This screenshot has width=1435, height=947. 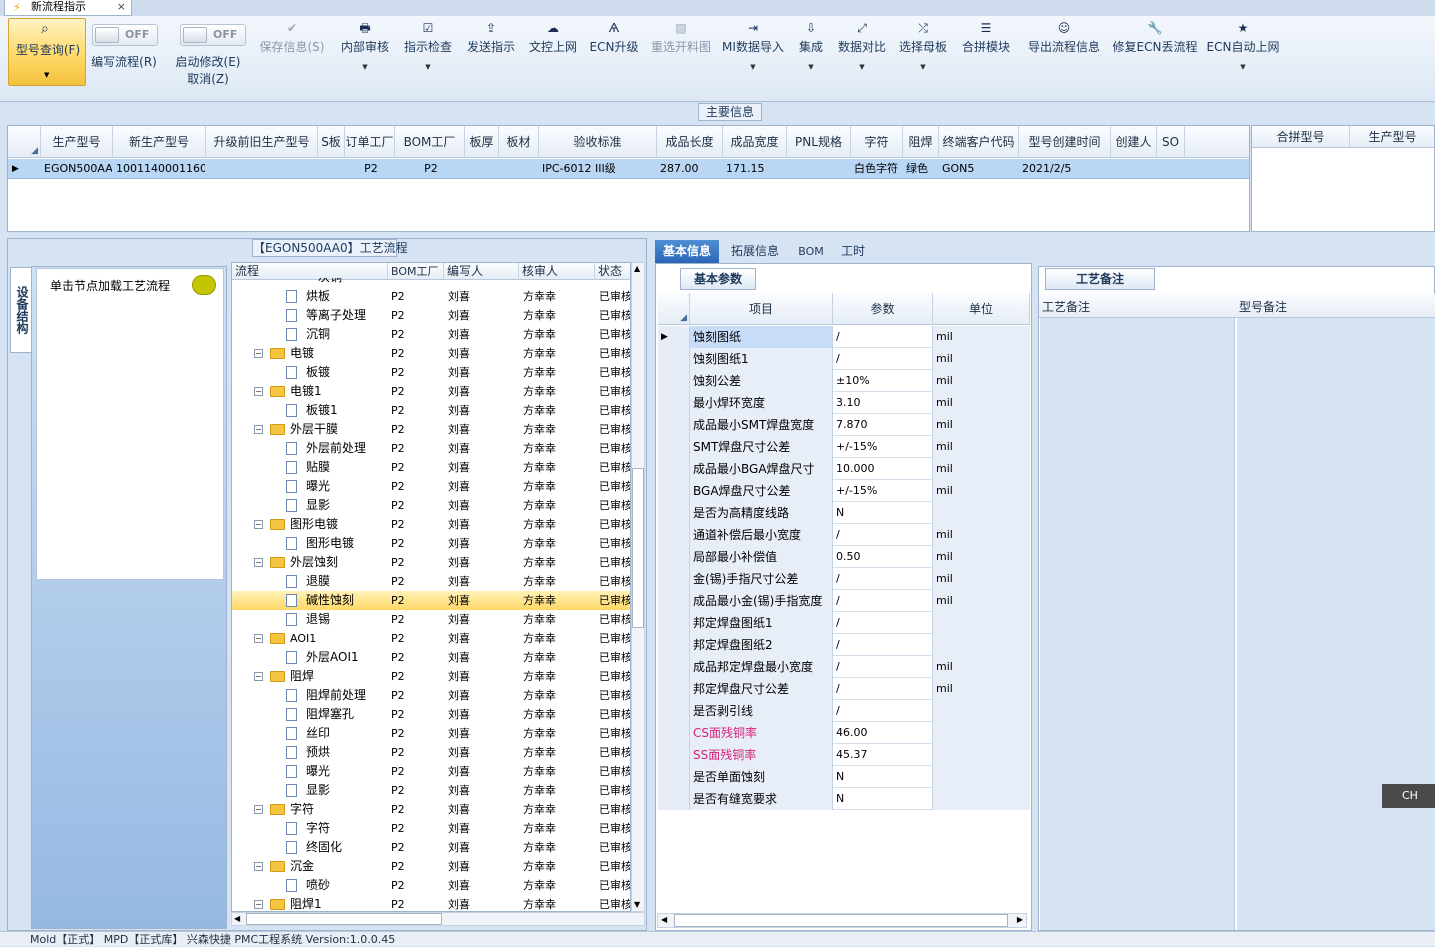 I want to click on param-value: 46.00, so click(x=883, y=733).